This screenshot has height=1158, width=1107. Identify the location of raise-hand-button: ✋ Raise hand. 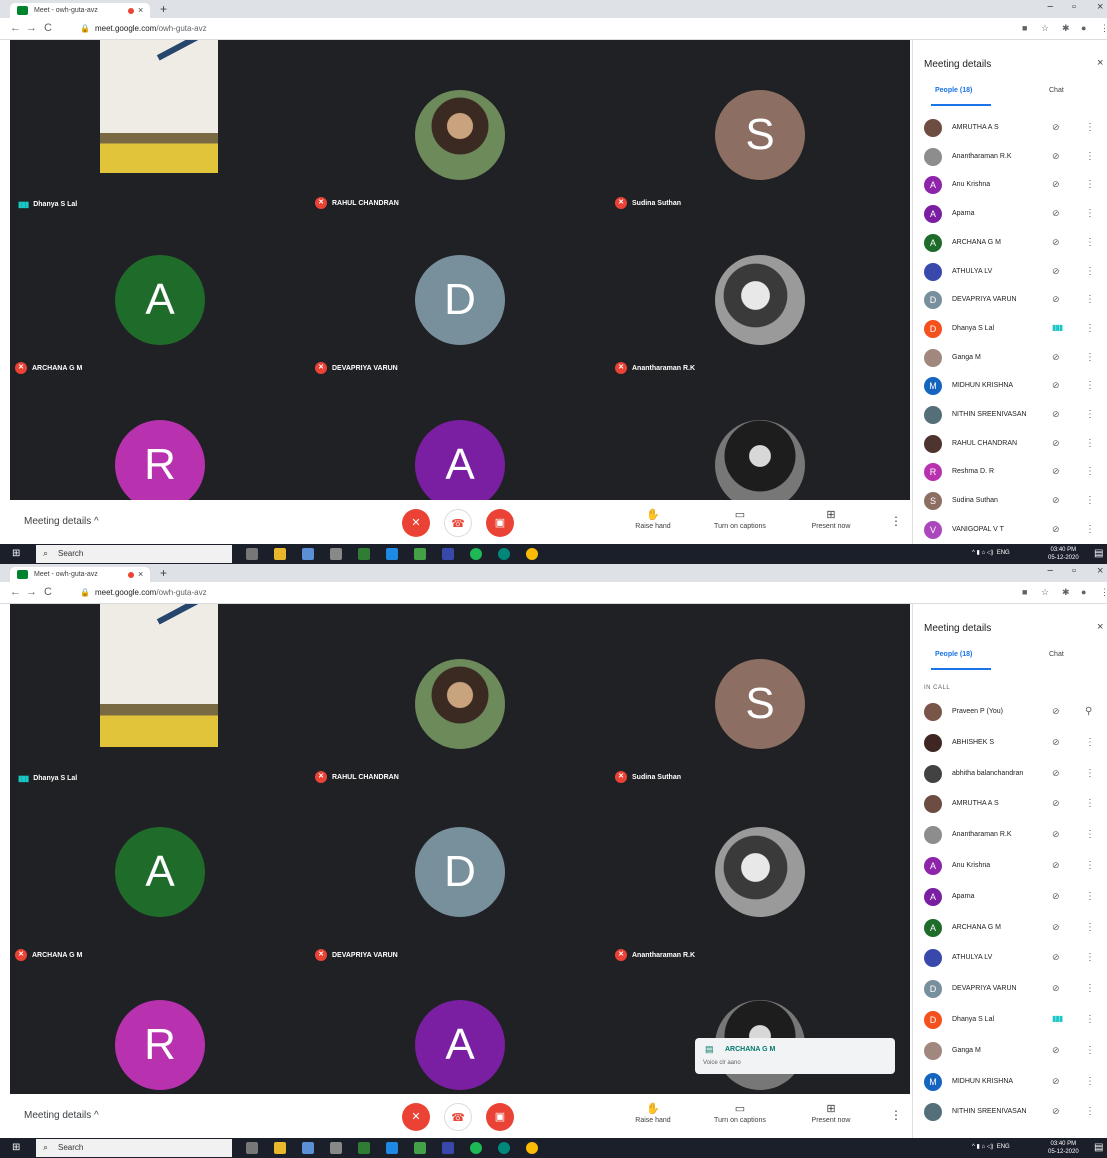
(653, 519).